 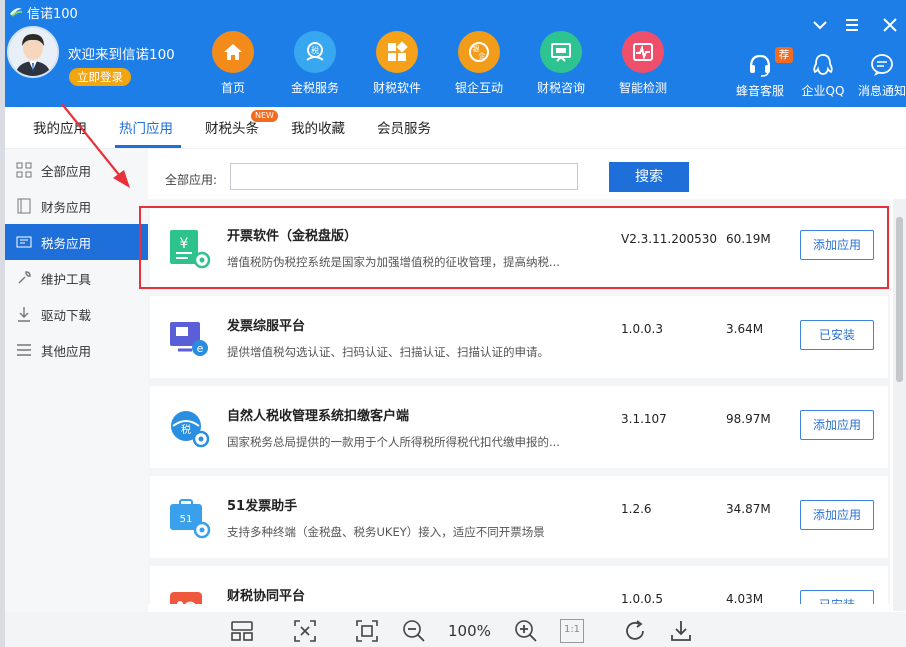 What do you see at coordinates (266, 326) in the screenshot?
I see `app-title: 发票综服平台` at bounding box center [266, 326].